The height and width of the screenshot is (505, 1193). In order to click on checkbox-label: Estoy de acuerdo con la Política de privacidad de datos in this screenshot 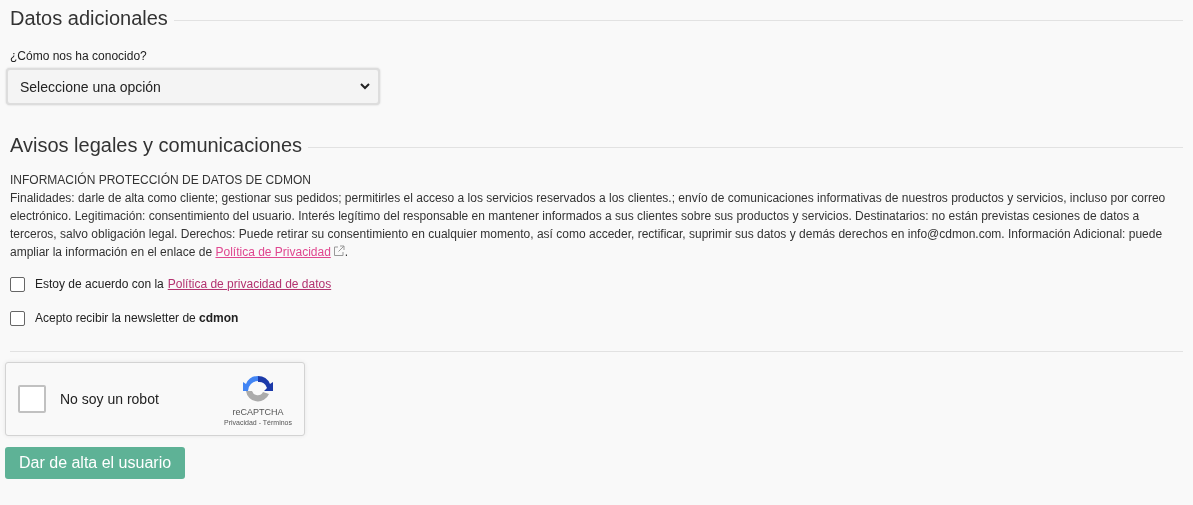, I will do `click(183, 284)`.